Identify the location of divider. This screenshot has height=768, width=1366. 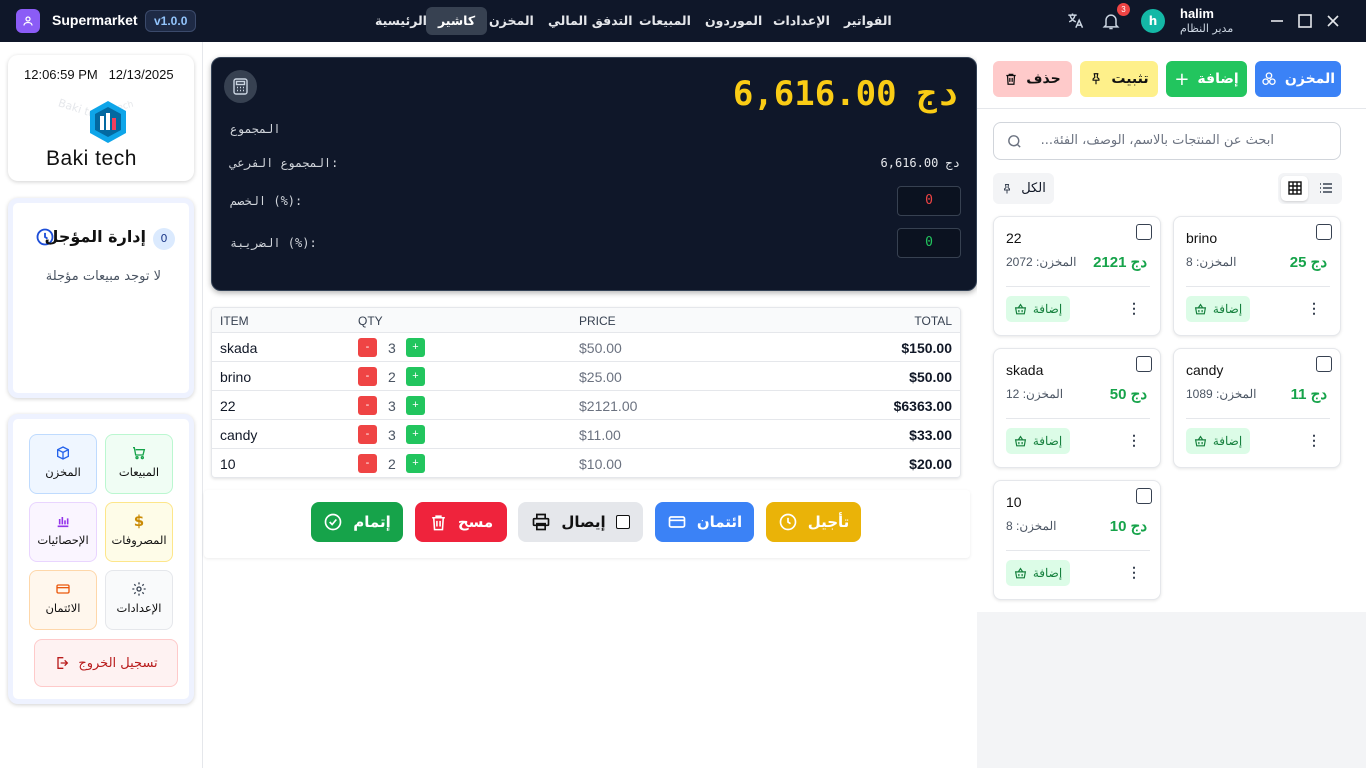
(202, 405).